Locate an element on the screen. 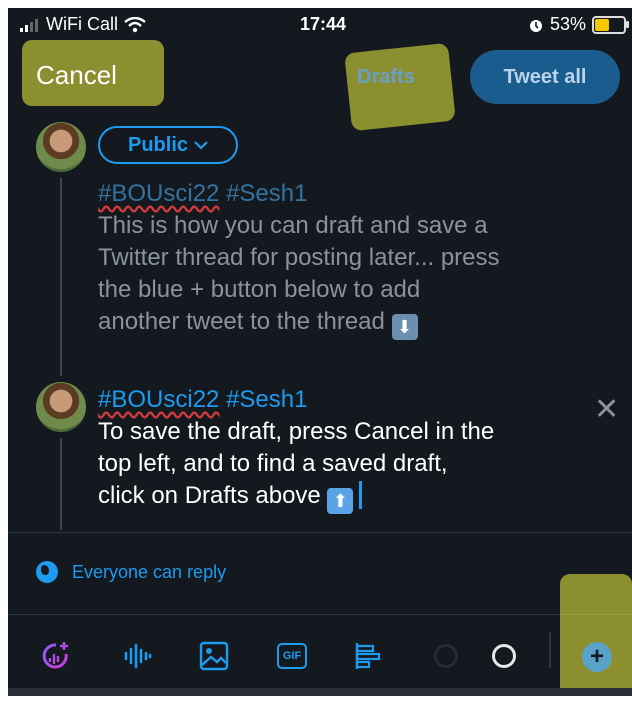 Image resolution: width=632 pixels, height=702 pixels. wifi-icon is located at coordinates (135, 24).